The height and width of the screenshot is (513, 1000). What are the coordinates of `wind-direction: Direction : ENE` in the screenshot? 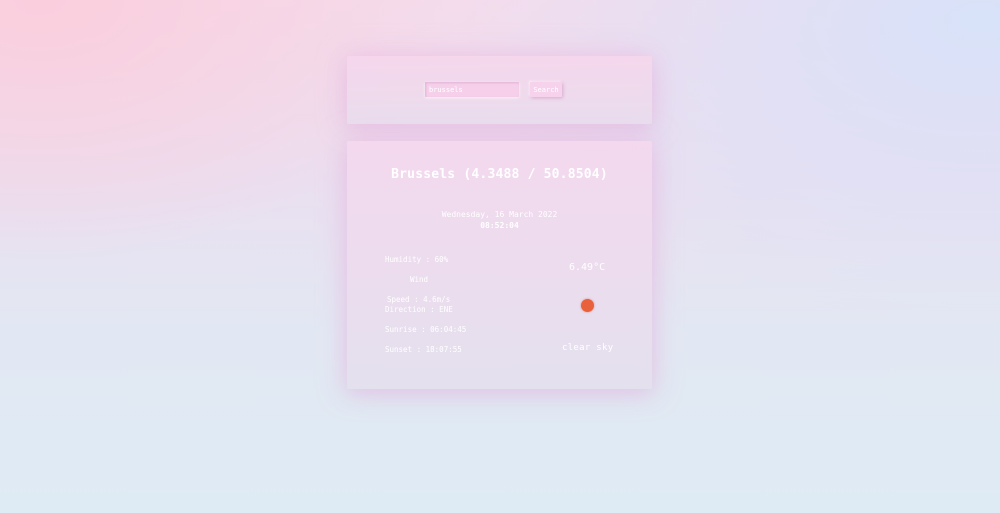 It's located at (419, 309).